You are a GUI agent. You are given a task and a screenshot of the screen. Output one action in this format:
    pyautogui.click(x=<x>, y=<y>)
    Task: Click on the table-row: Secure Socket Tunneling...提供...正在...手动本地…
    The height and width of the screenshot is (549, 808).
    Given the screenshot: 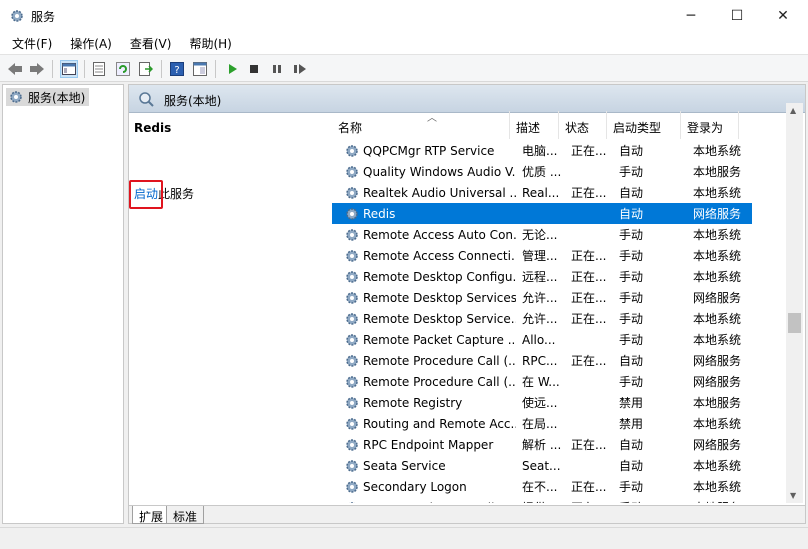 What is the action you would take?
    pyautogui.click(x=542, y=500)
    